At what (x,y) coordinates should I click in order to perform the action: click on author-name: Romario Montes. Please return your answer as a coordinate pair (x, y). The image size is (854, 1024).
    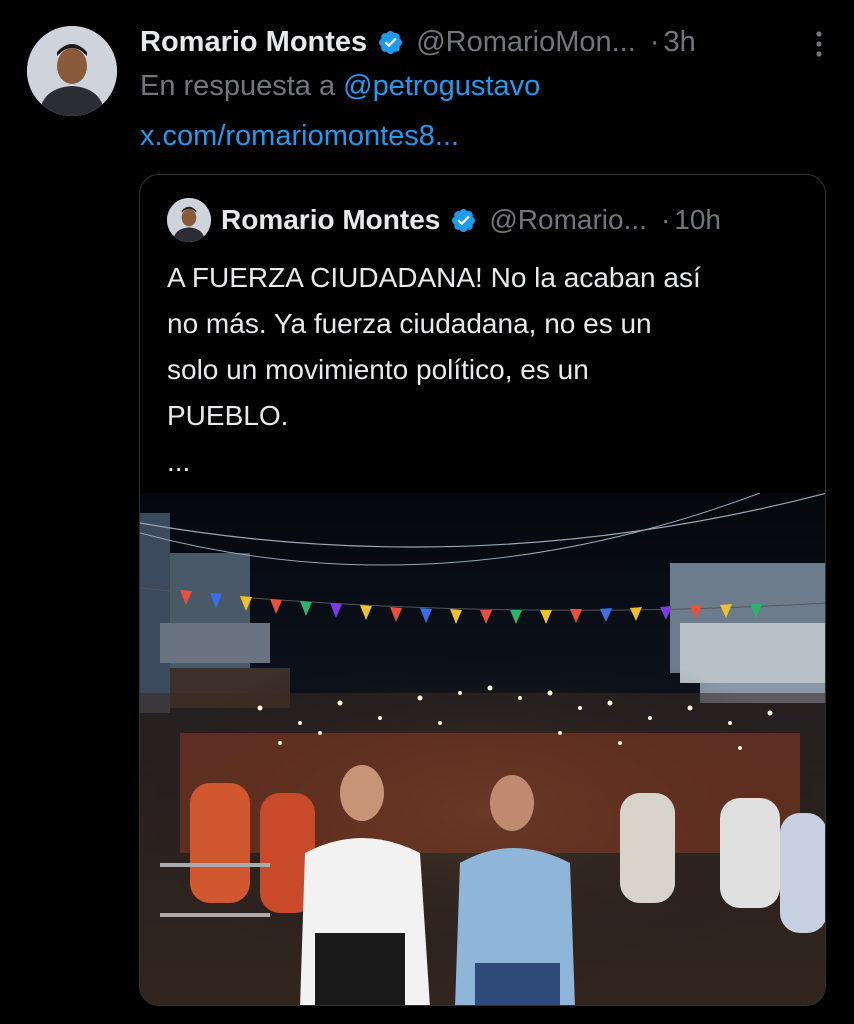
    Looking at the image, I should click on (253, 42).